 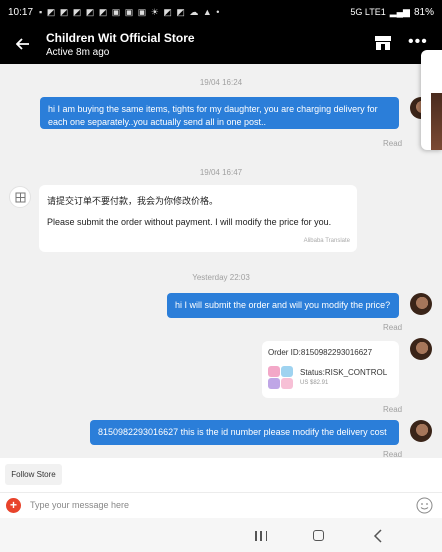 I want to click on clock: 10:17, so click(x=21, y=12).